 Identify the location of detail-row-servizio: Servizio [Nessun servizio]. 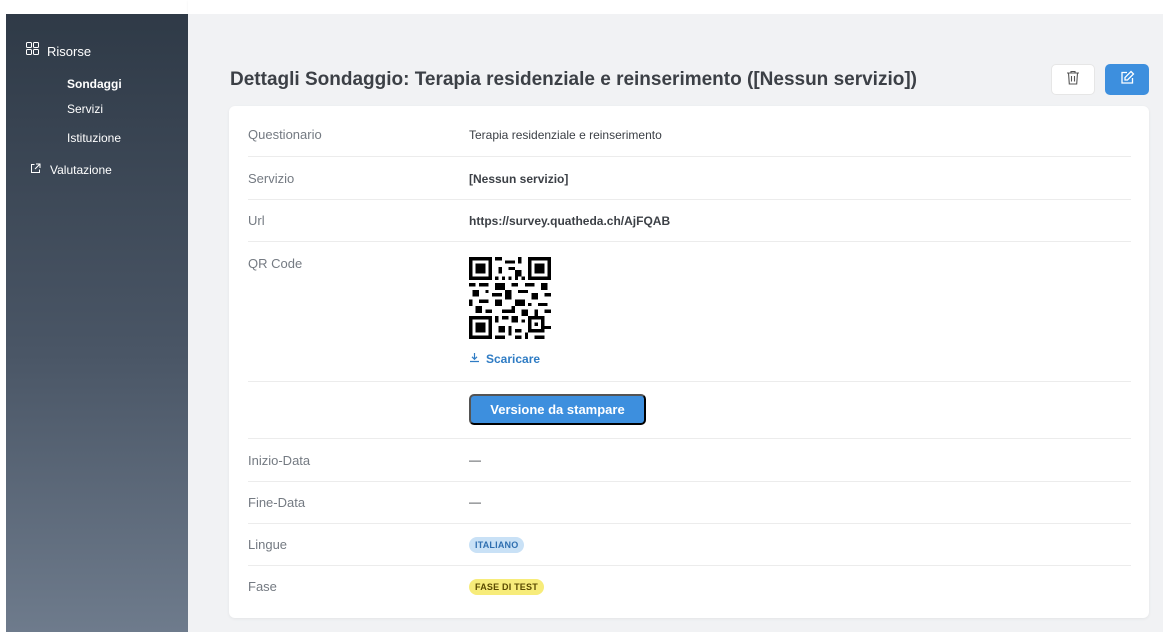
(689, 178).